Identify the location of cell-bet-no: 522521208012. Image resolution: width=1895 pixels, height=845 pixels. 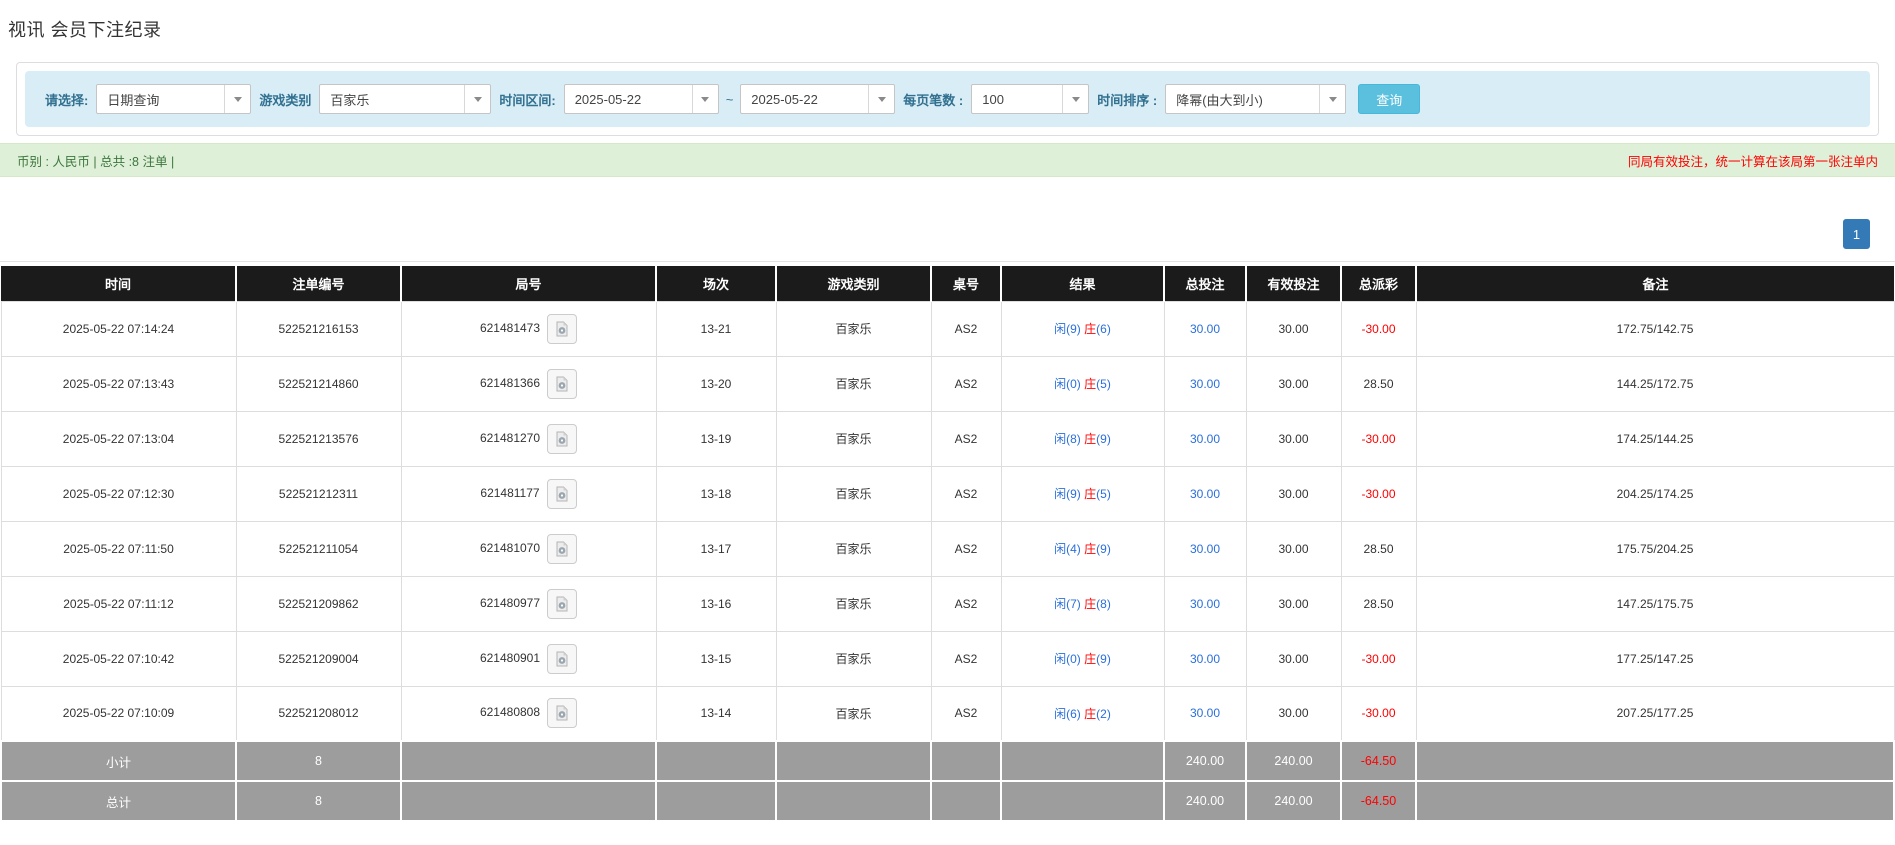
(318, 713).